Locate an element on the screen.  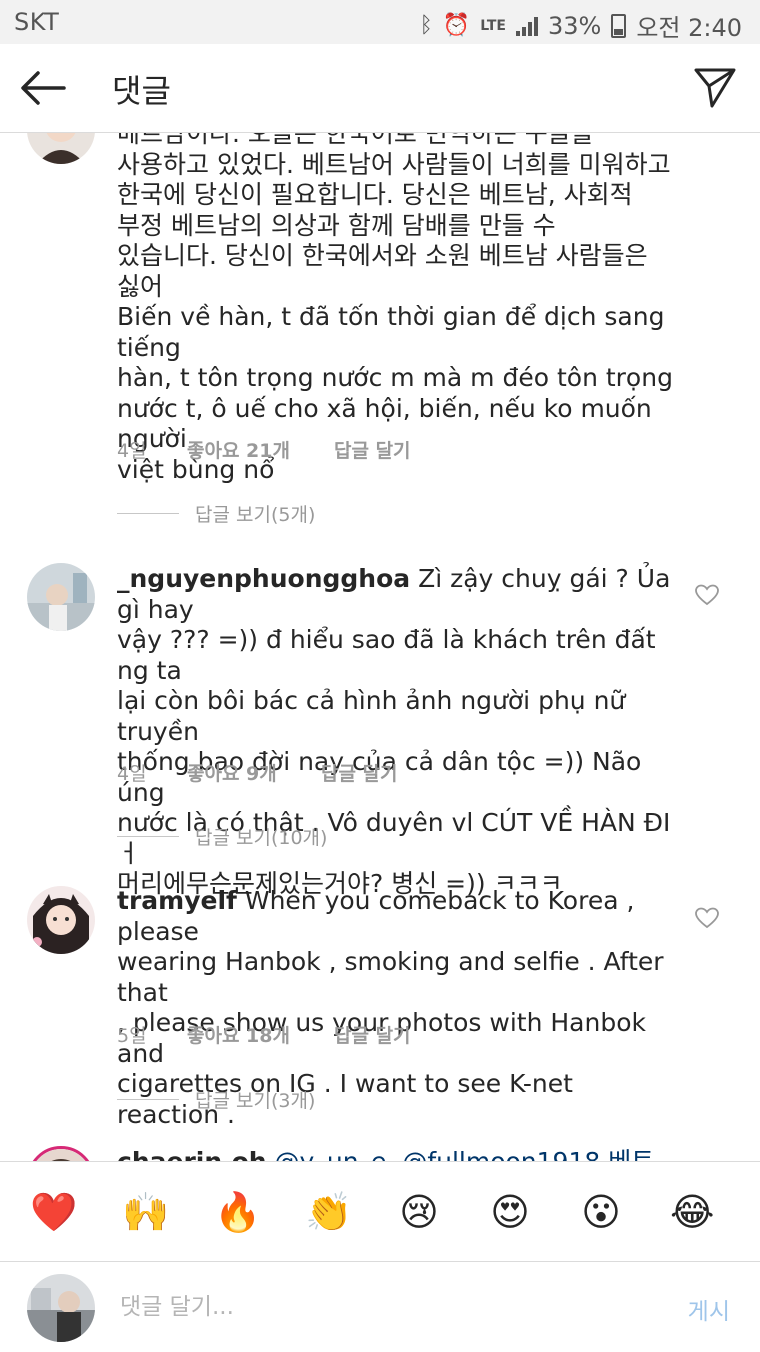
comment-meta: 5일 좋아요 18개 답글 달기 is located at coordinates (264, 1034).